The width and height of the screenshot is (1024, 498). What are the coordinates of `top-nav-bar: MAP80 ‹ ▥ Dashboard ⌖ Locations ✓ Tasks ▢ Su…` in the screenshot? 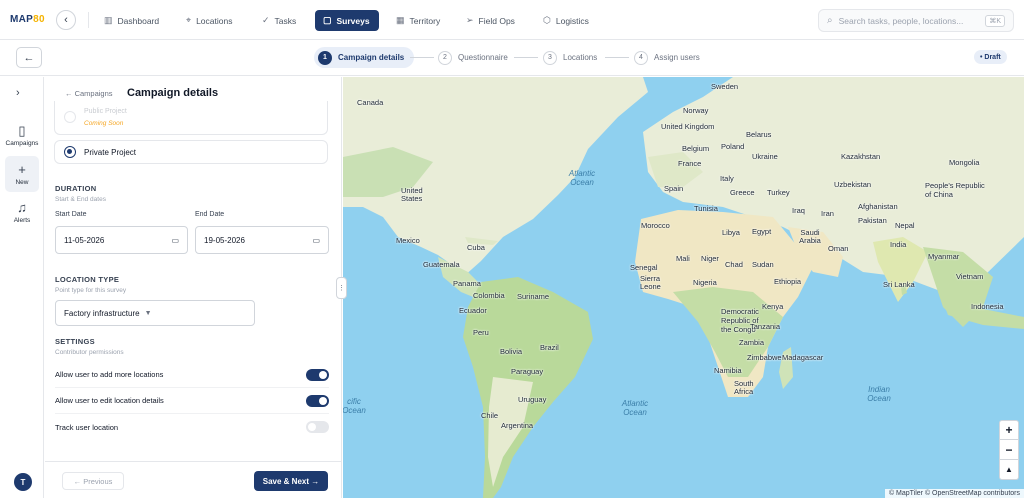 It's located at (512, 20).